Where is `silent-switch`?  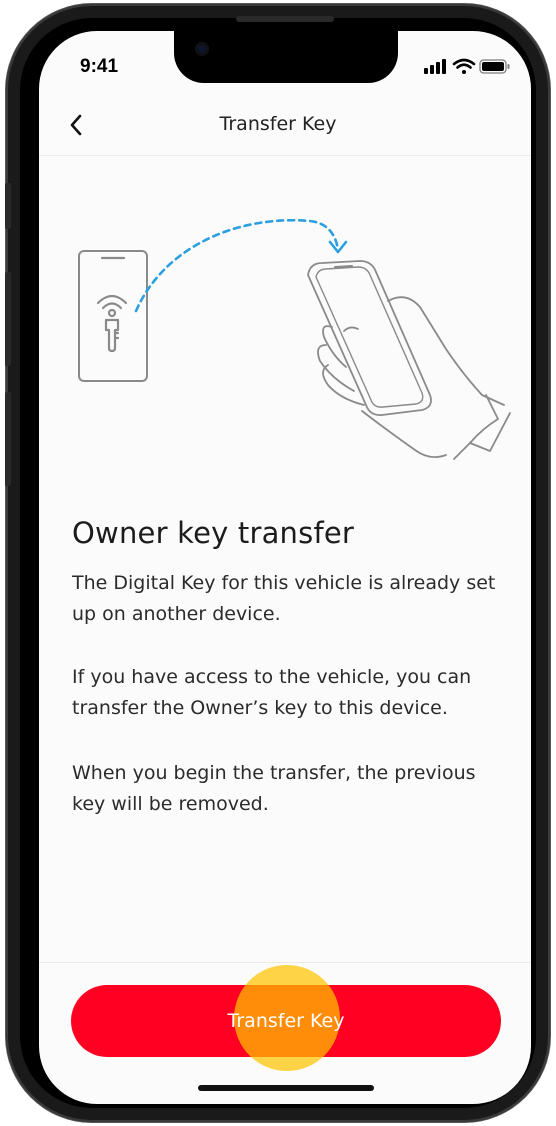
silent-switch is located at coordinates (8, 206).